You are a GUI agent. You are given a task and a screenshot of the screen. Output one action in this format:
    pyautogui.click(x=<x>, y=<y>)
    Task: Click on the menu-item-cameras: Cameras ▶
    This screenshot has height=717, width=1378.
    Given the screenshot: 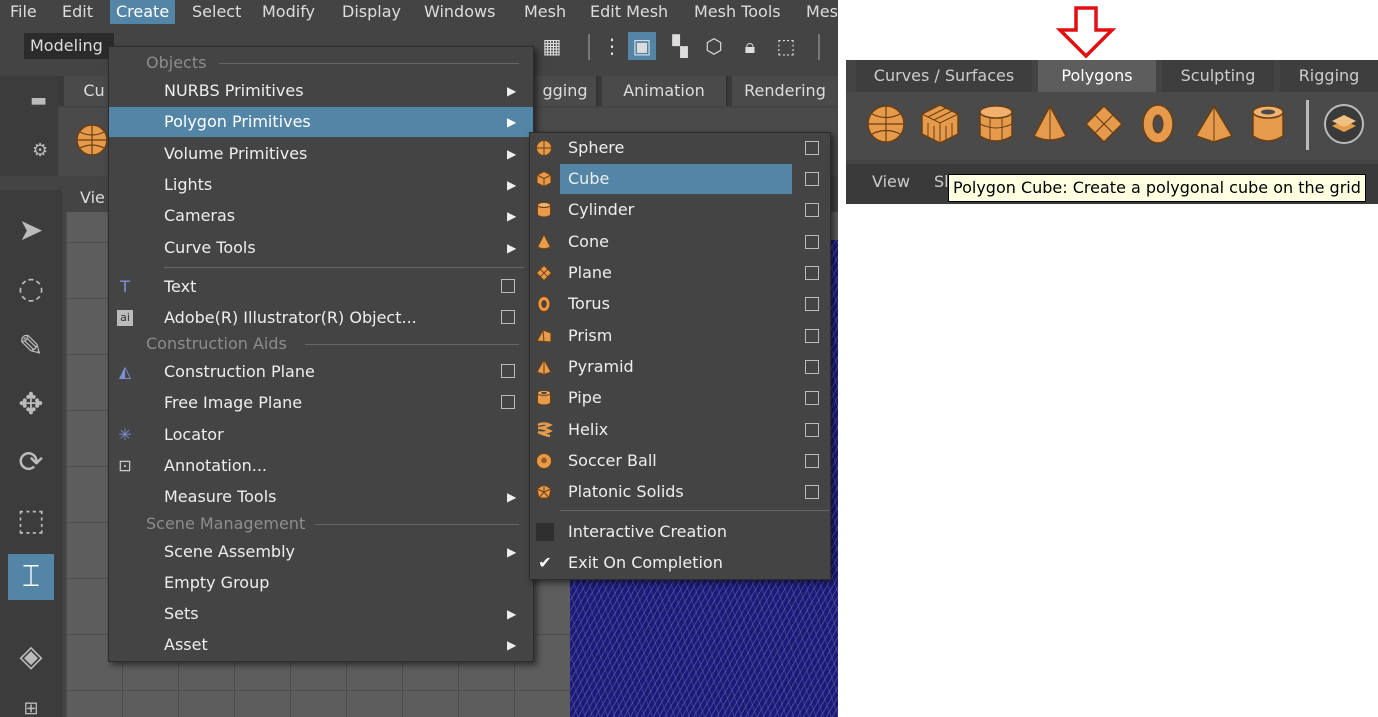 What is the action you would take?
    pyautogui.click(x=321, y=216)
    